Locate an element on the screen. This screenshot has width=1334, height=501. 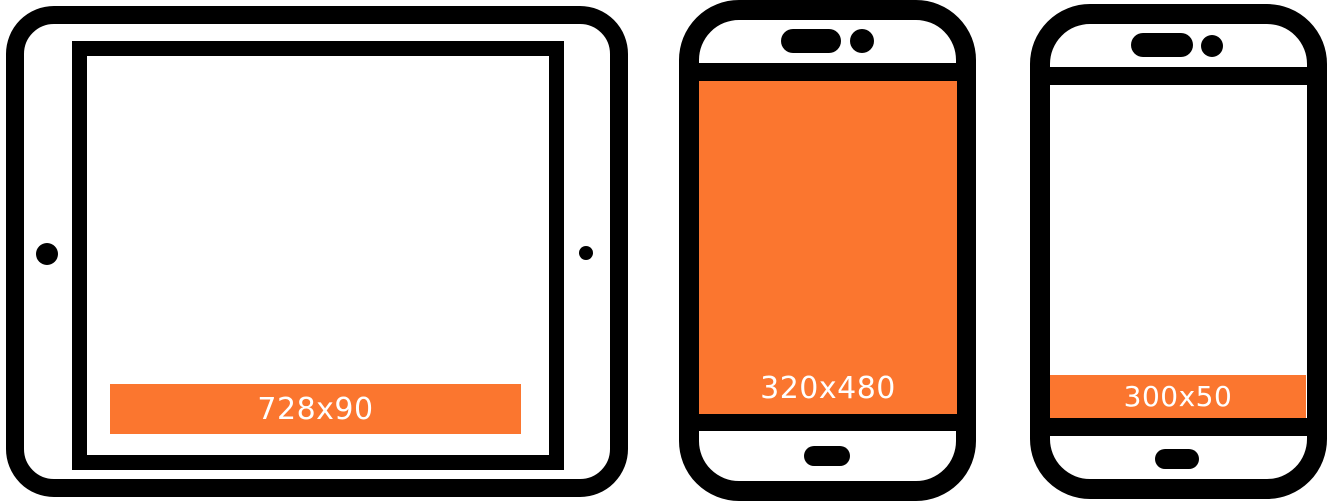
phone-2-home-button-icon is located at coordinates (1177, 459).